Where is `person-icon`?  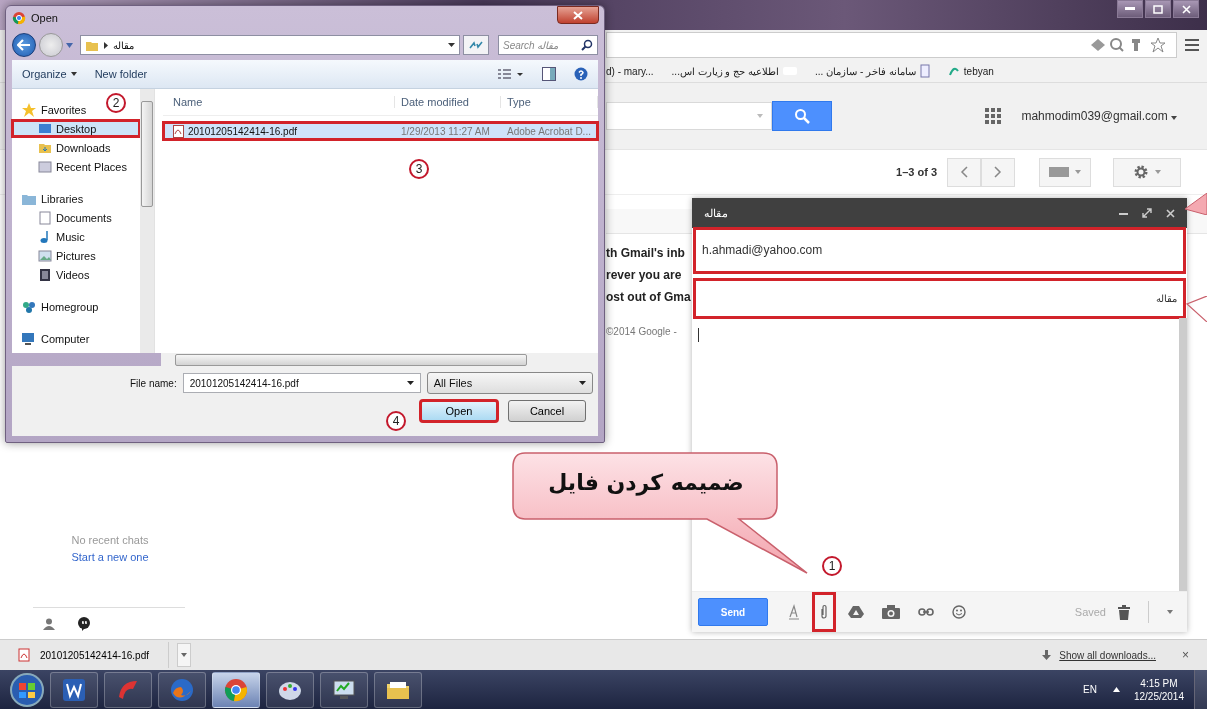
person-icon is located at coordinates (49, 623).